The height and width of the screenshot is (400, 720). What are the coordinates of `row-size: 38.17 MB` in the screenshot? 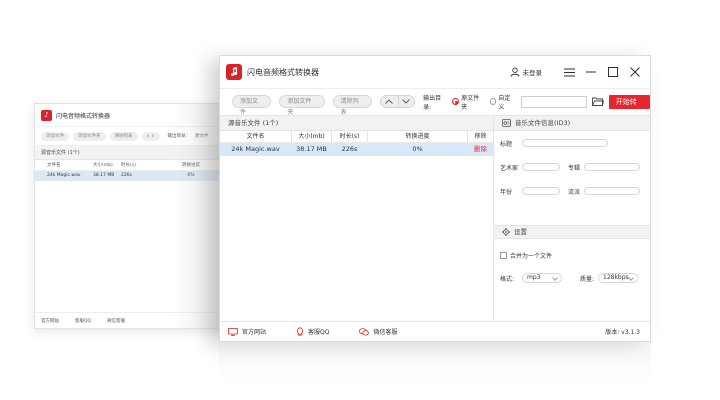 It's located at (312, 149).